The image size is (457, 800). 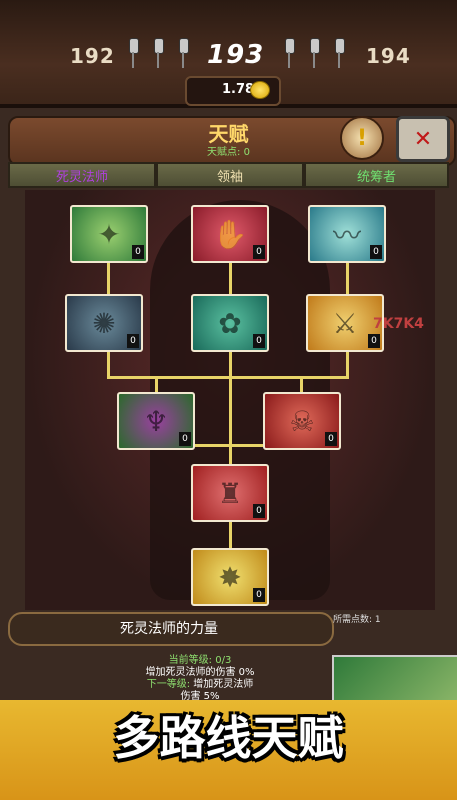 I want to click on exclamation-icon: !, so click(x=362, y=138).